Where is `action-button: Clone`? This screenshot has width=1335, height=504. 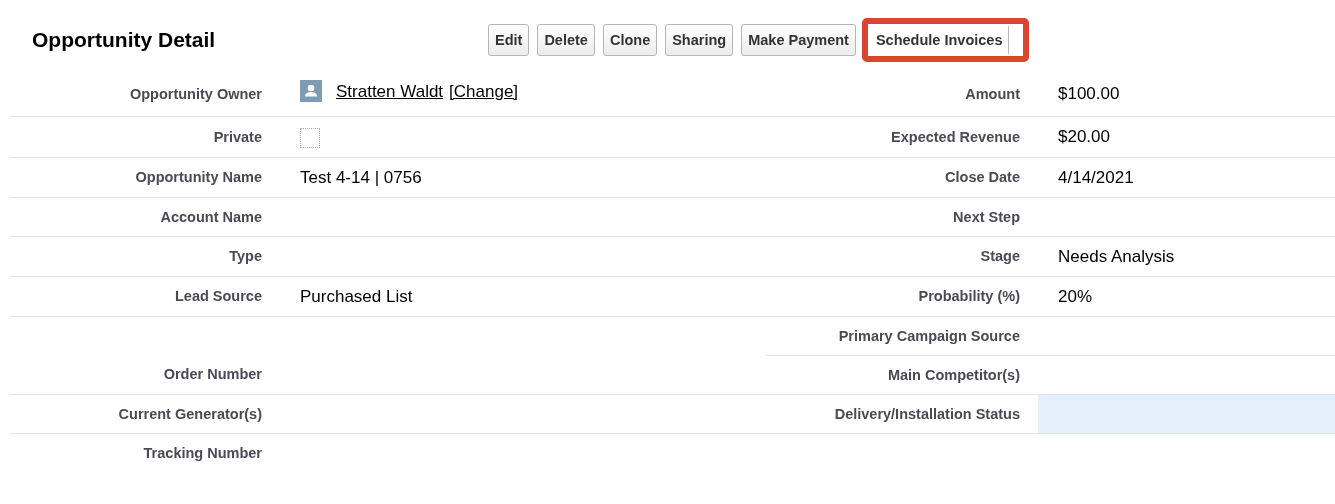
action-button: Clone is located at coordinates (630, 40).